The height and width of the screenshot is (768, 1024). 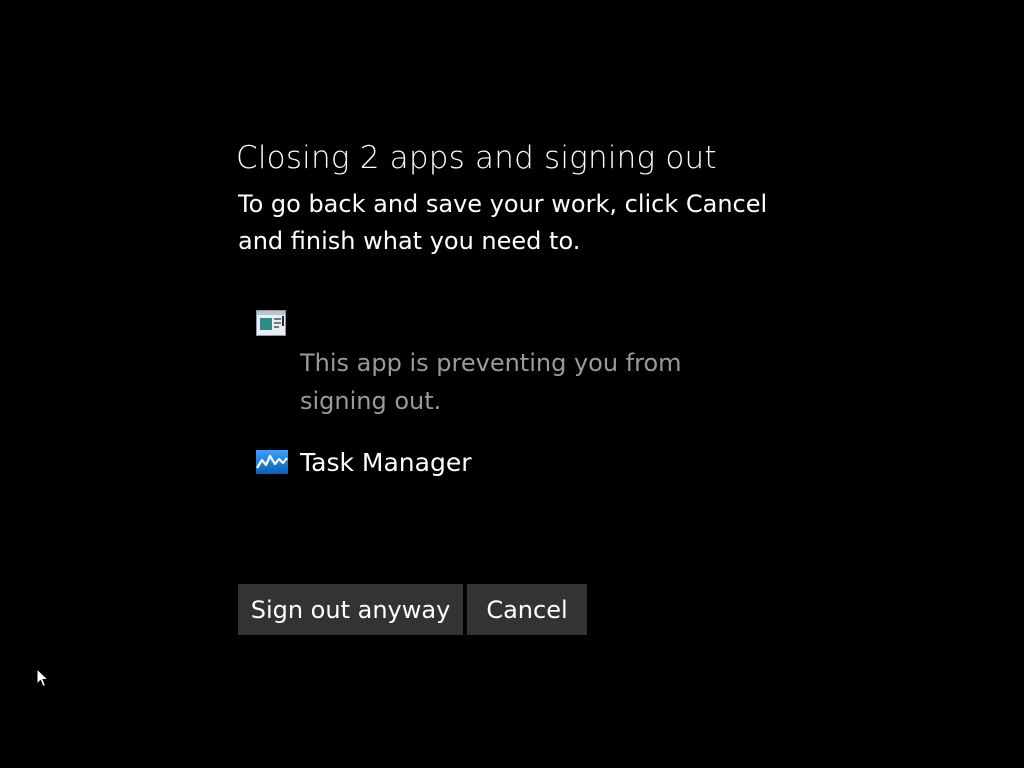 I want to click on task-manager-label: Task Manager, so click(x=386, y=462).